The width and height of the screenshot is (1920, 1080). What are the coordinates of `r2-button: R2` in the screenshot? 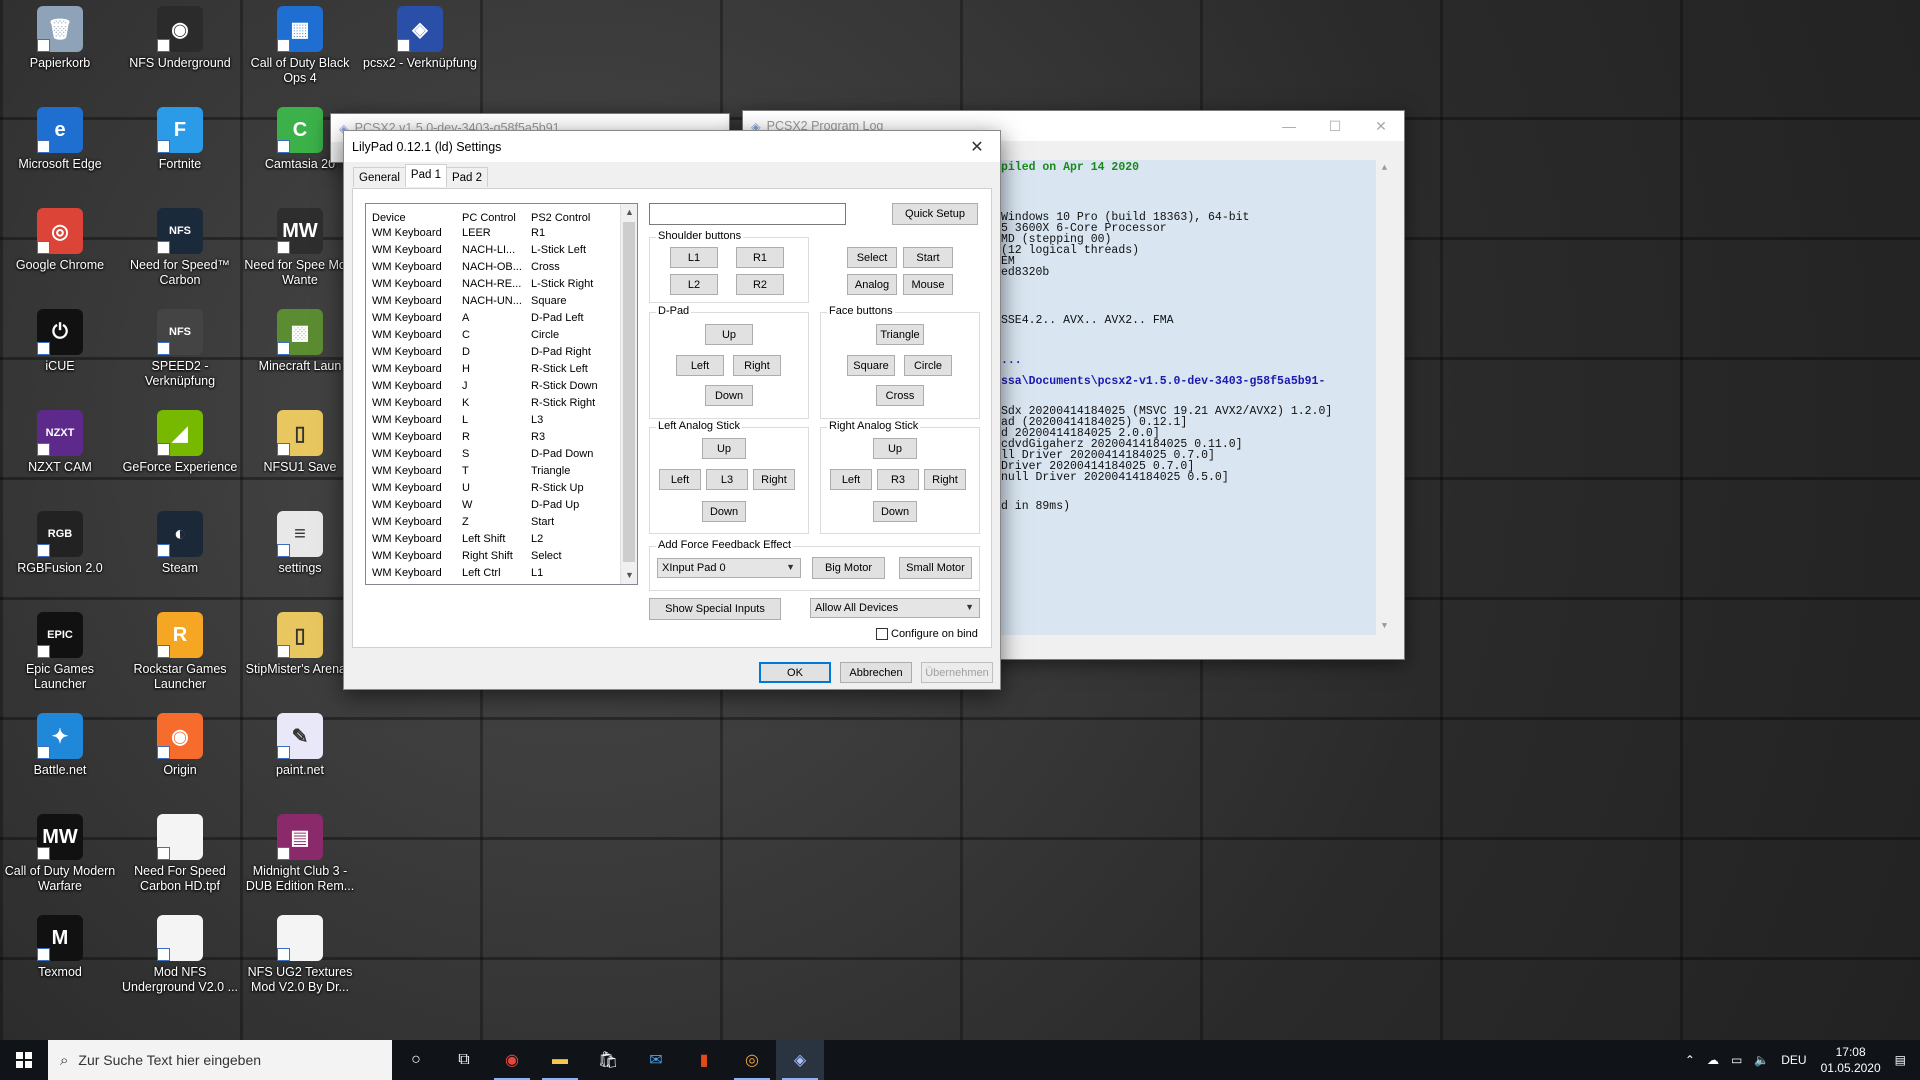 It's located at (760, 284).